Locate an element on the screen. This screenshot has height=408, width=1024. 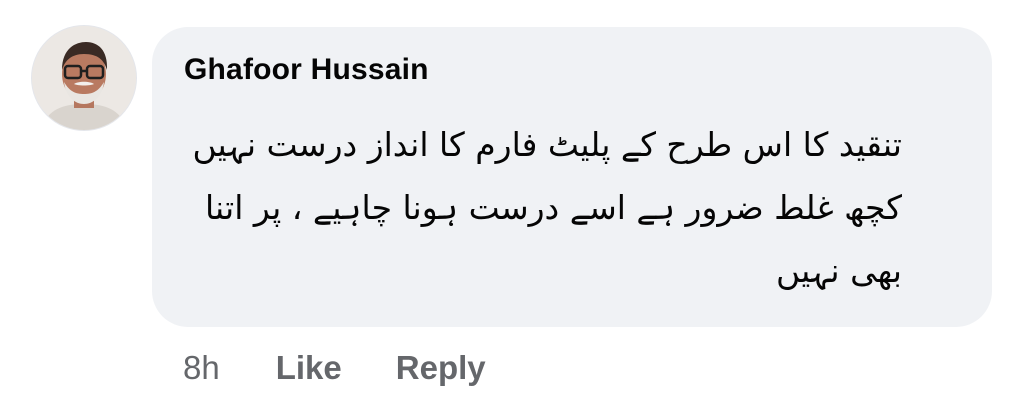
avatar is located at coordinates (84, 78).